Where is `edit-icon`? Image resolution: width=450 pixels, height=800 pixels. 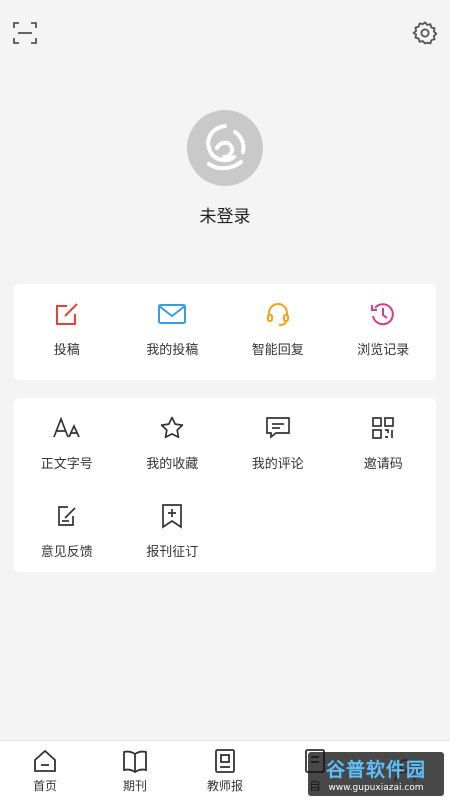 edit-icon is located at coordinates (67, 314).